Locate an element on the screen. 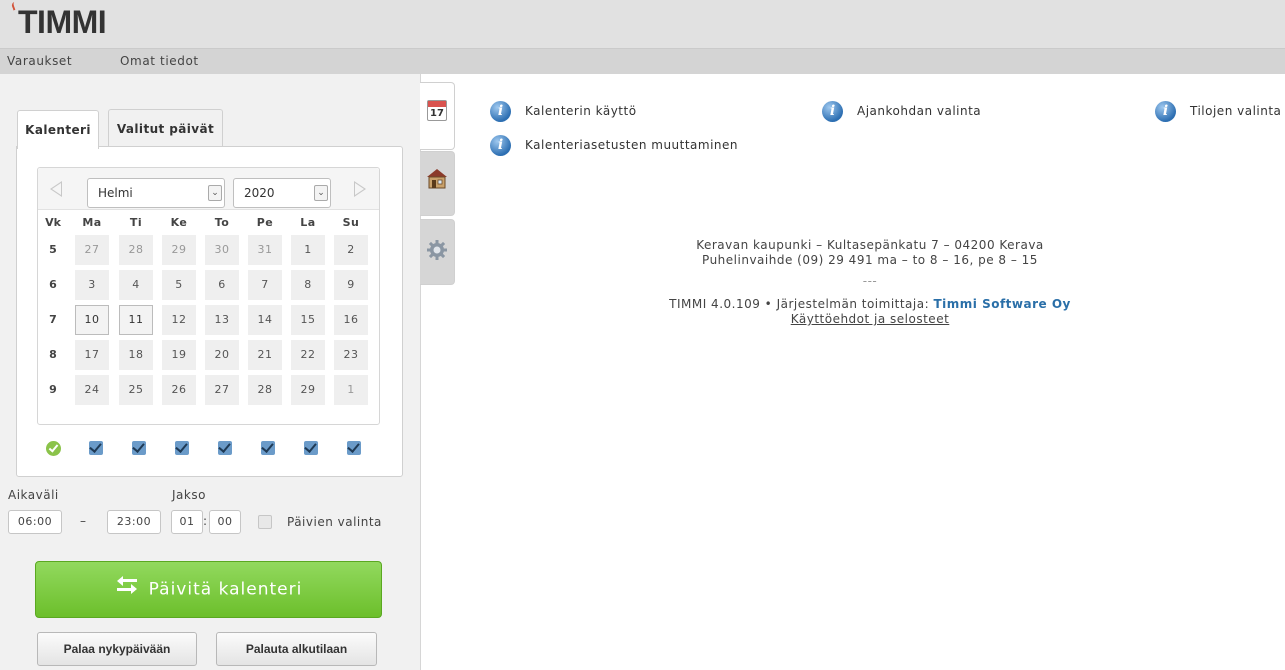 This screenshot has width=1285, height=670. paivien-valinta-checkbox is located at coordinates (265, 522).